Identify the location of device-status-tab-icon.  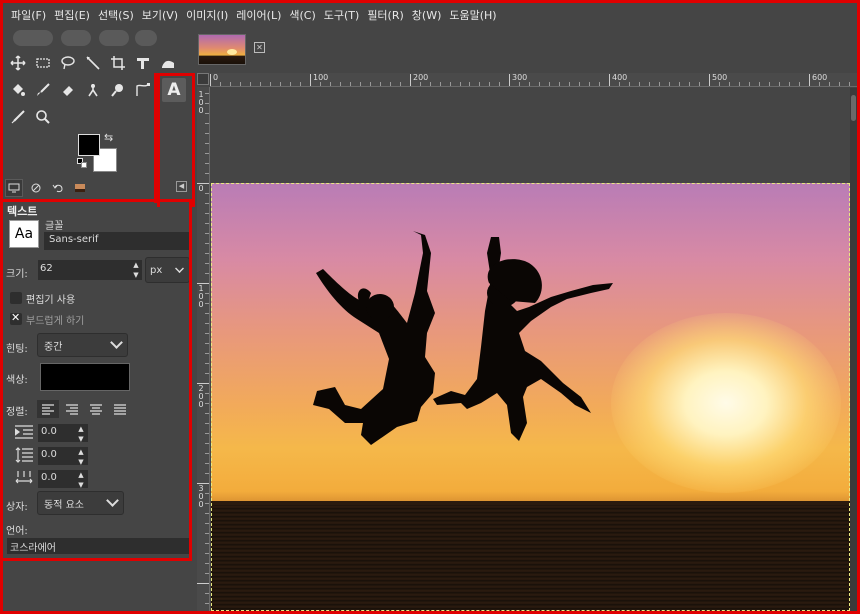
(36, 188).